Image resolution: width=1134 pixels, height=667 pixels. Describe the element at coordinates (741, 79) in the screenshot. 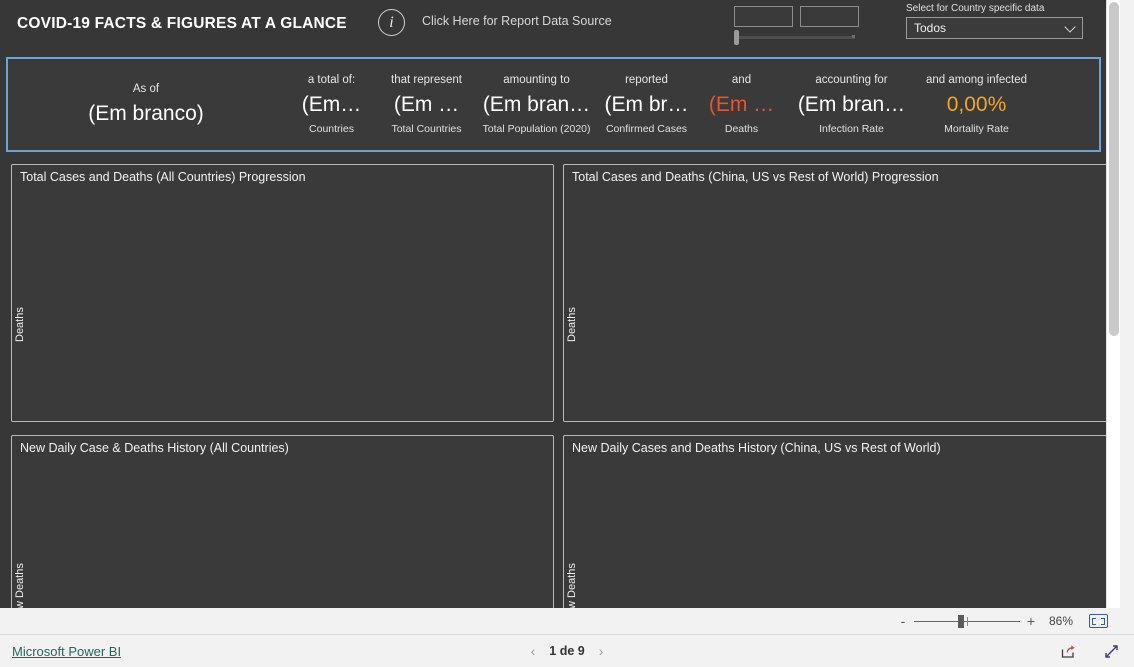

I see `kpi-caption: and` at that location.